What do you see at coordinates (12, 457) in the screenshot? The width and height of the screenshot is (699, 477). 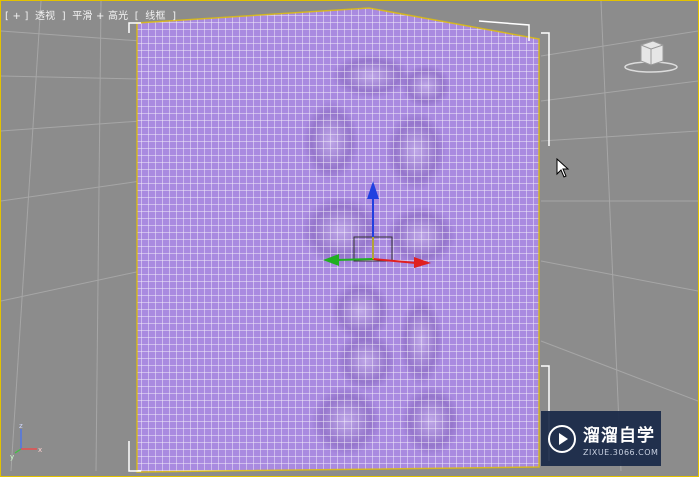 I see `axis-label-y: y` at bounding box center [12, 457].